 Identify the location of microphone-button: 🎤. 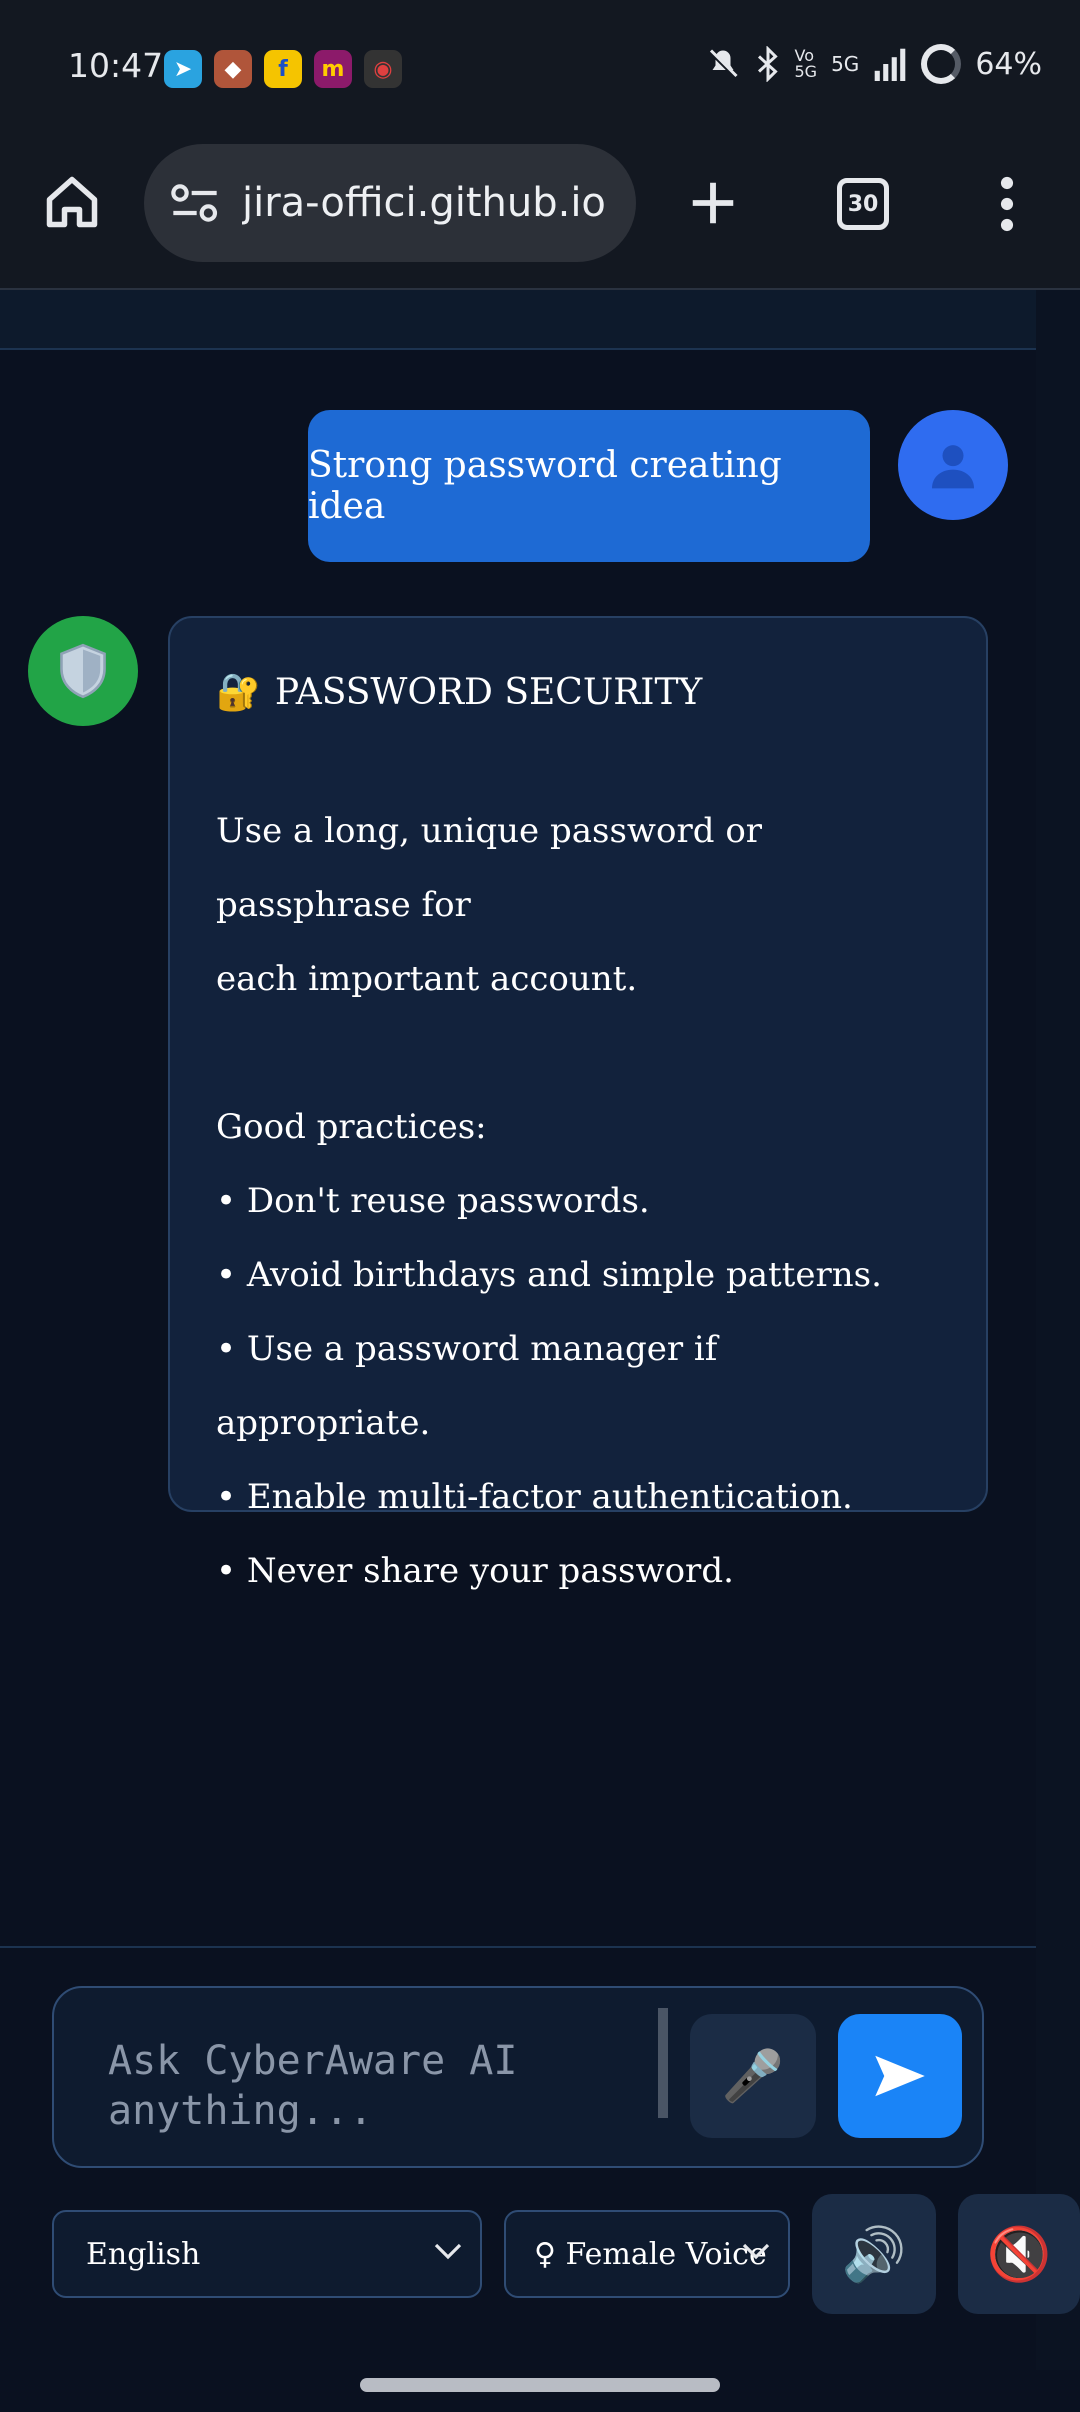
(753, 2076).